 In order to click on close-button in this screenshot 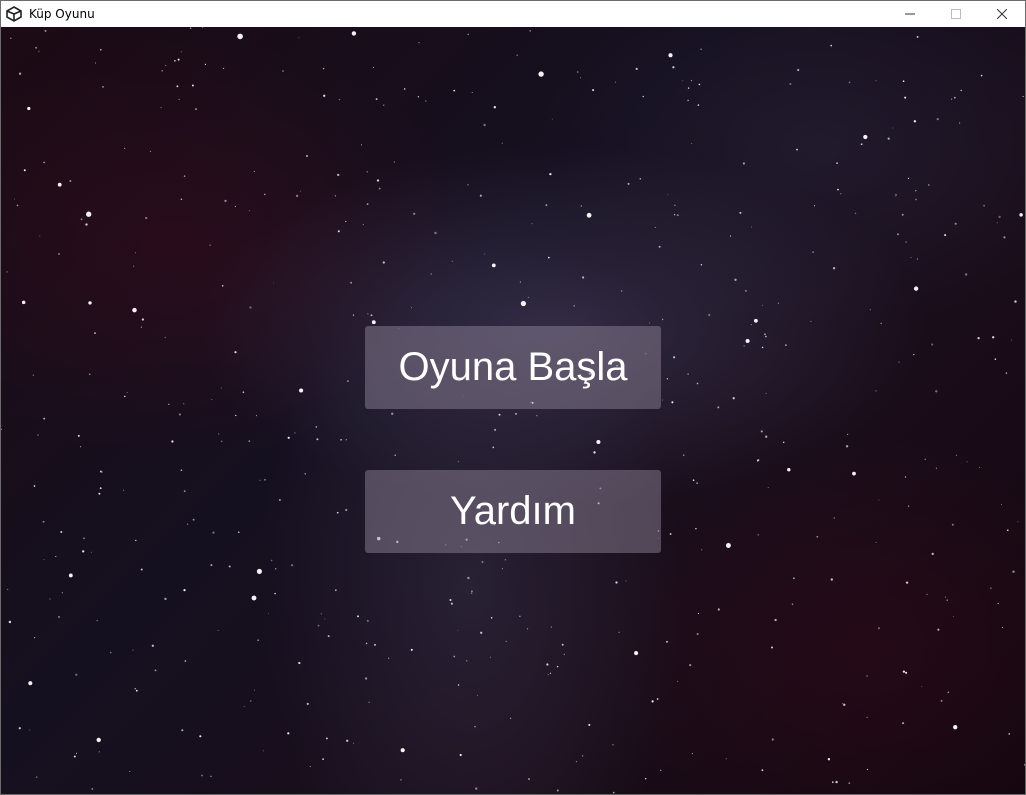, I will do `click(1002, 14)`.